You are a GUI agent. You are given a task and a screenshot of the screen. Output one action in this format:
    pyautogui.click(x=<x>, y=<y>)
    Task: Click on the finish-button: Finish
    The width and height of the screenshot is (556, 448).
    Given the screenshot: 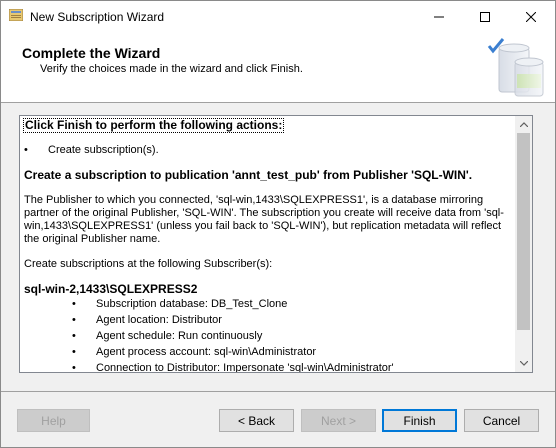 What is the action you would take?
    pyautogui.click(x=419, y=420)
    